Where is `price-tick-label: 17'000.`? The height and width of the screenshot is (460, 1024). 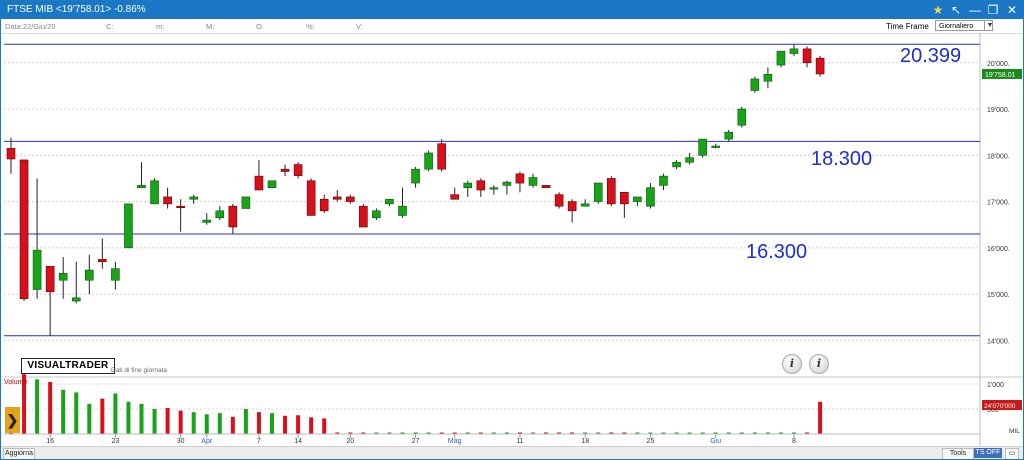
price-tick-label: 17'000. is located at coordinates (998, 203).